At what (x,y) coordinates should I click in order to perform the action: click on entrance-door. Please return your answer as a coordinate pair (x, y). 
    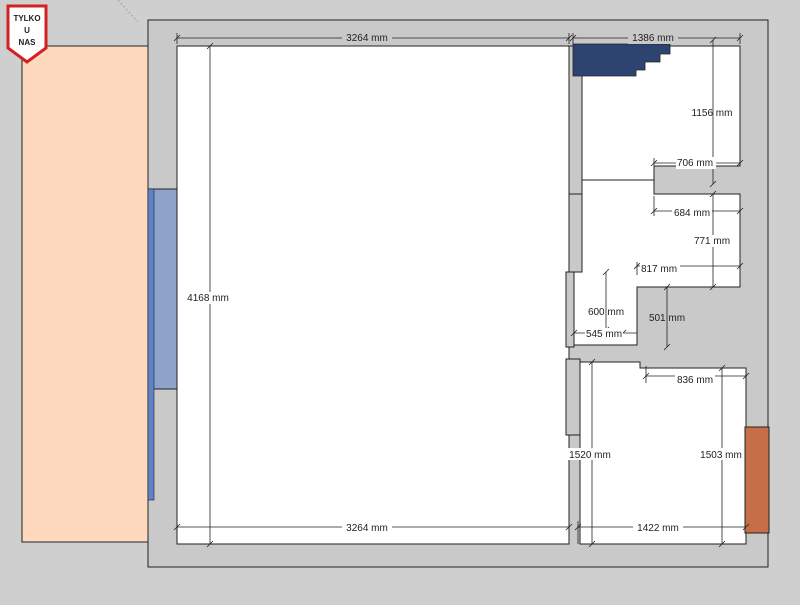
    Looking at the image, I should click on (757, 480).